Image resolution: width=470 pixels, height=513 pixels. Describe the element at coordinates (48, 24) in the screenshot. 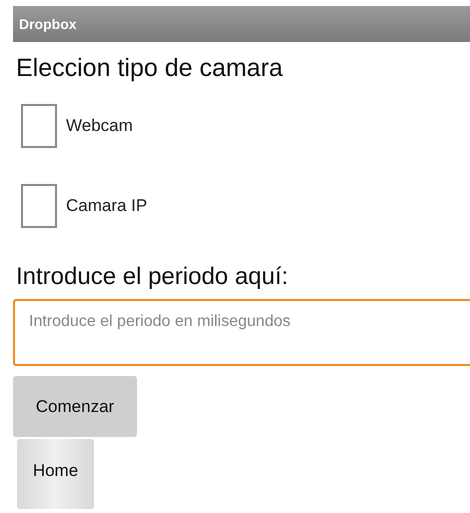

I see `window-title: Dropbox` at that location.